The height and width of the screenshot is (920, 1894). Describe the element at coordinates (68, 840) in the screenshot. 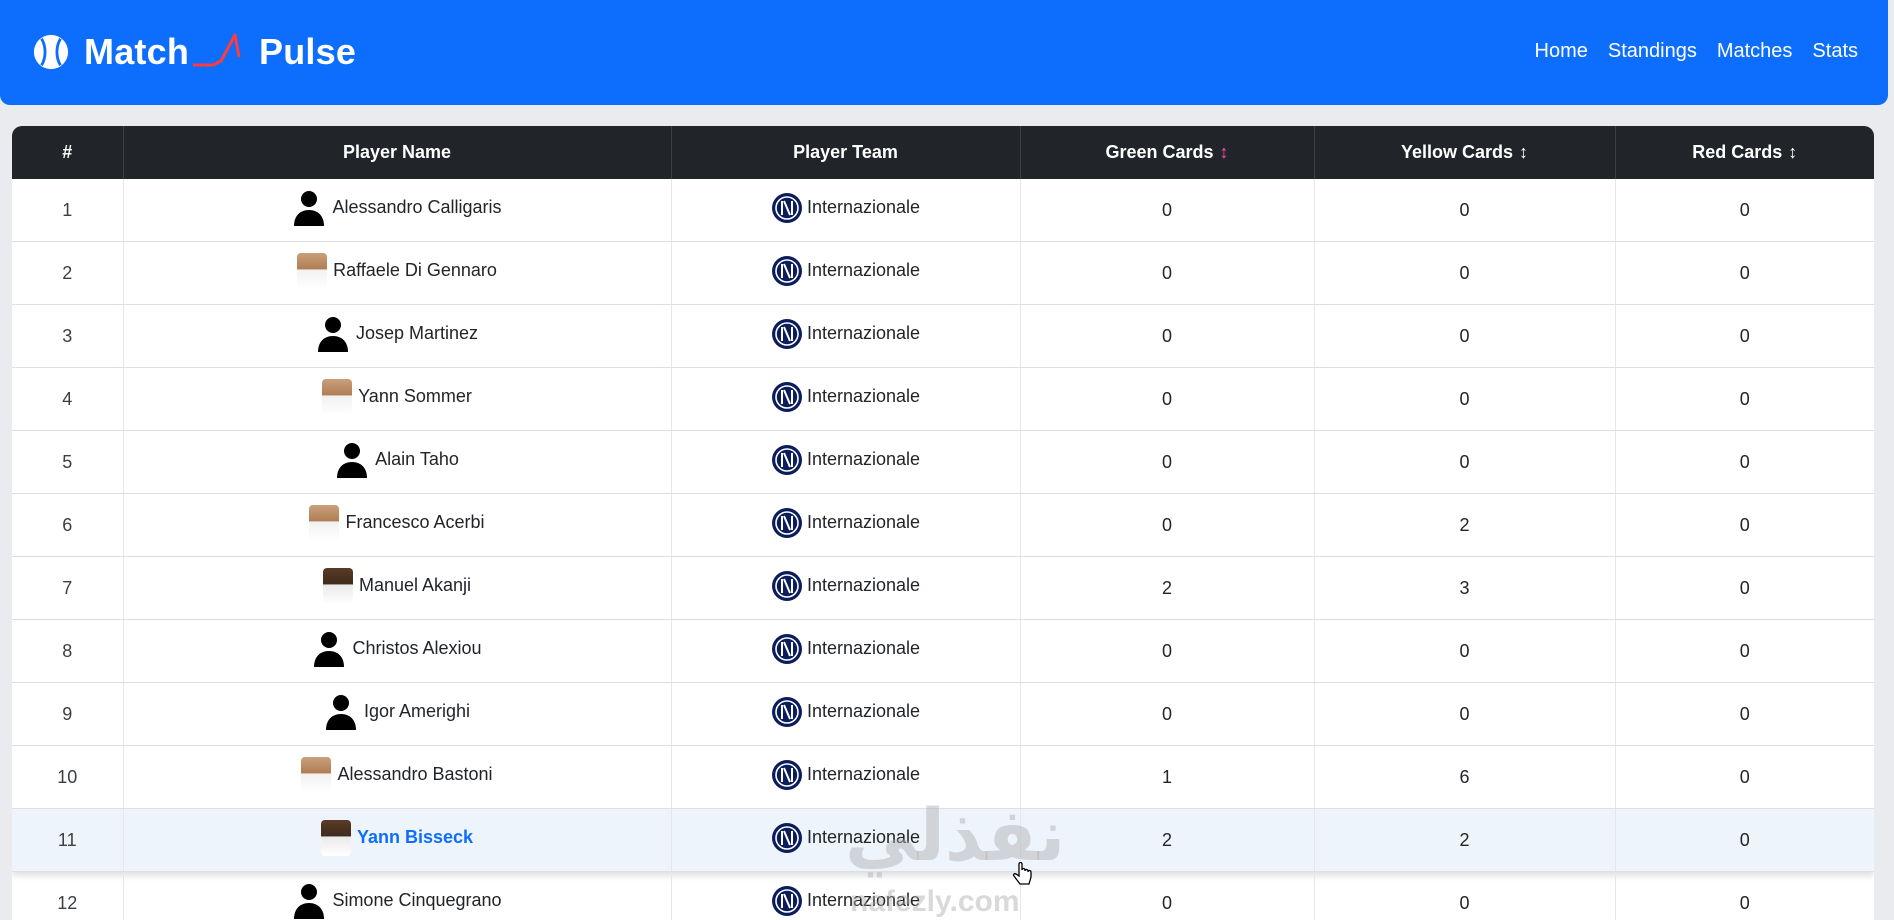

I see `row-index: 11` at that location.